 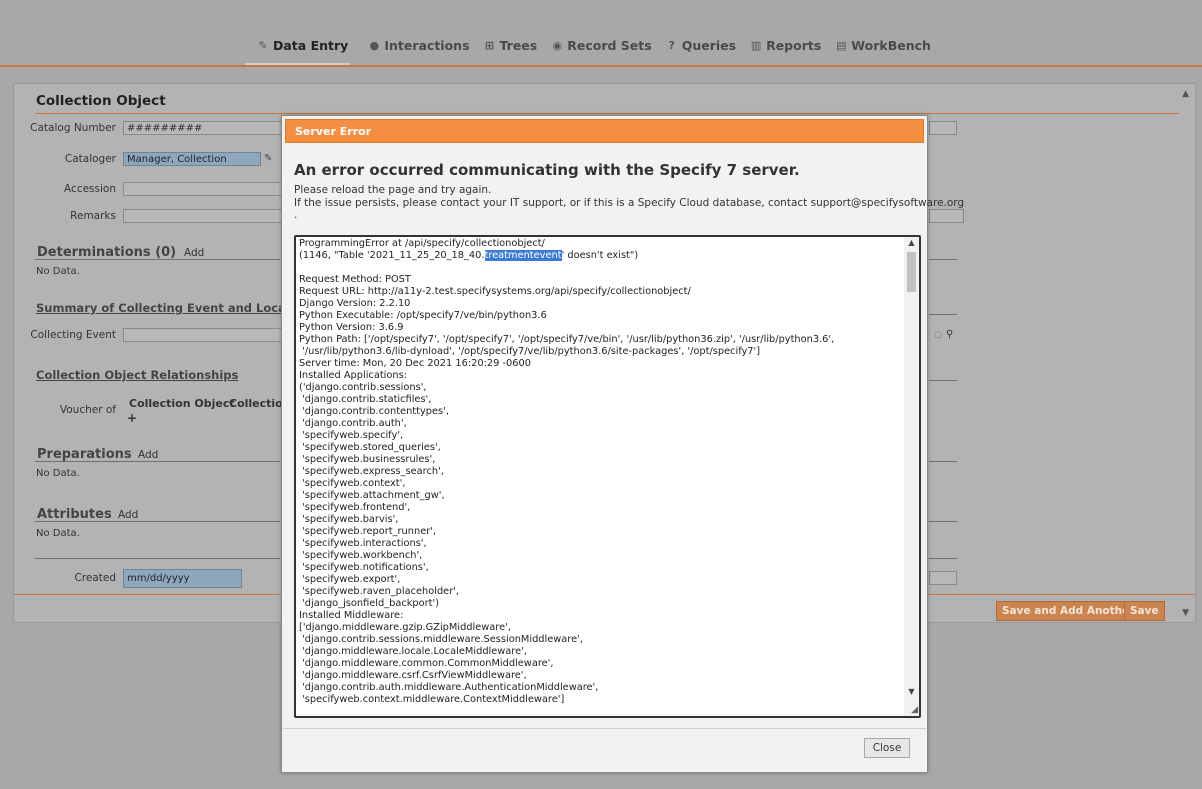 I want to click on attributes-rule, so click(x=157, y=521).